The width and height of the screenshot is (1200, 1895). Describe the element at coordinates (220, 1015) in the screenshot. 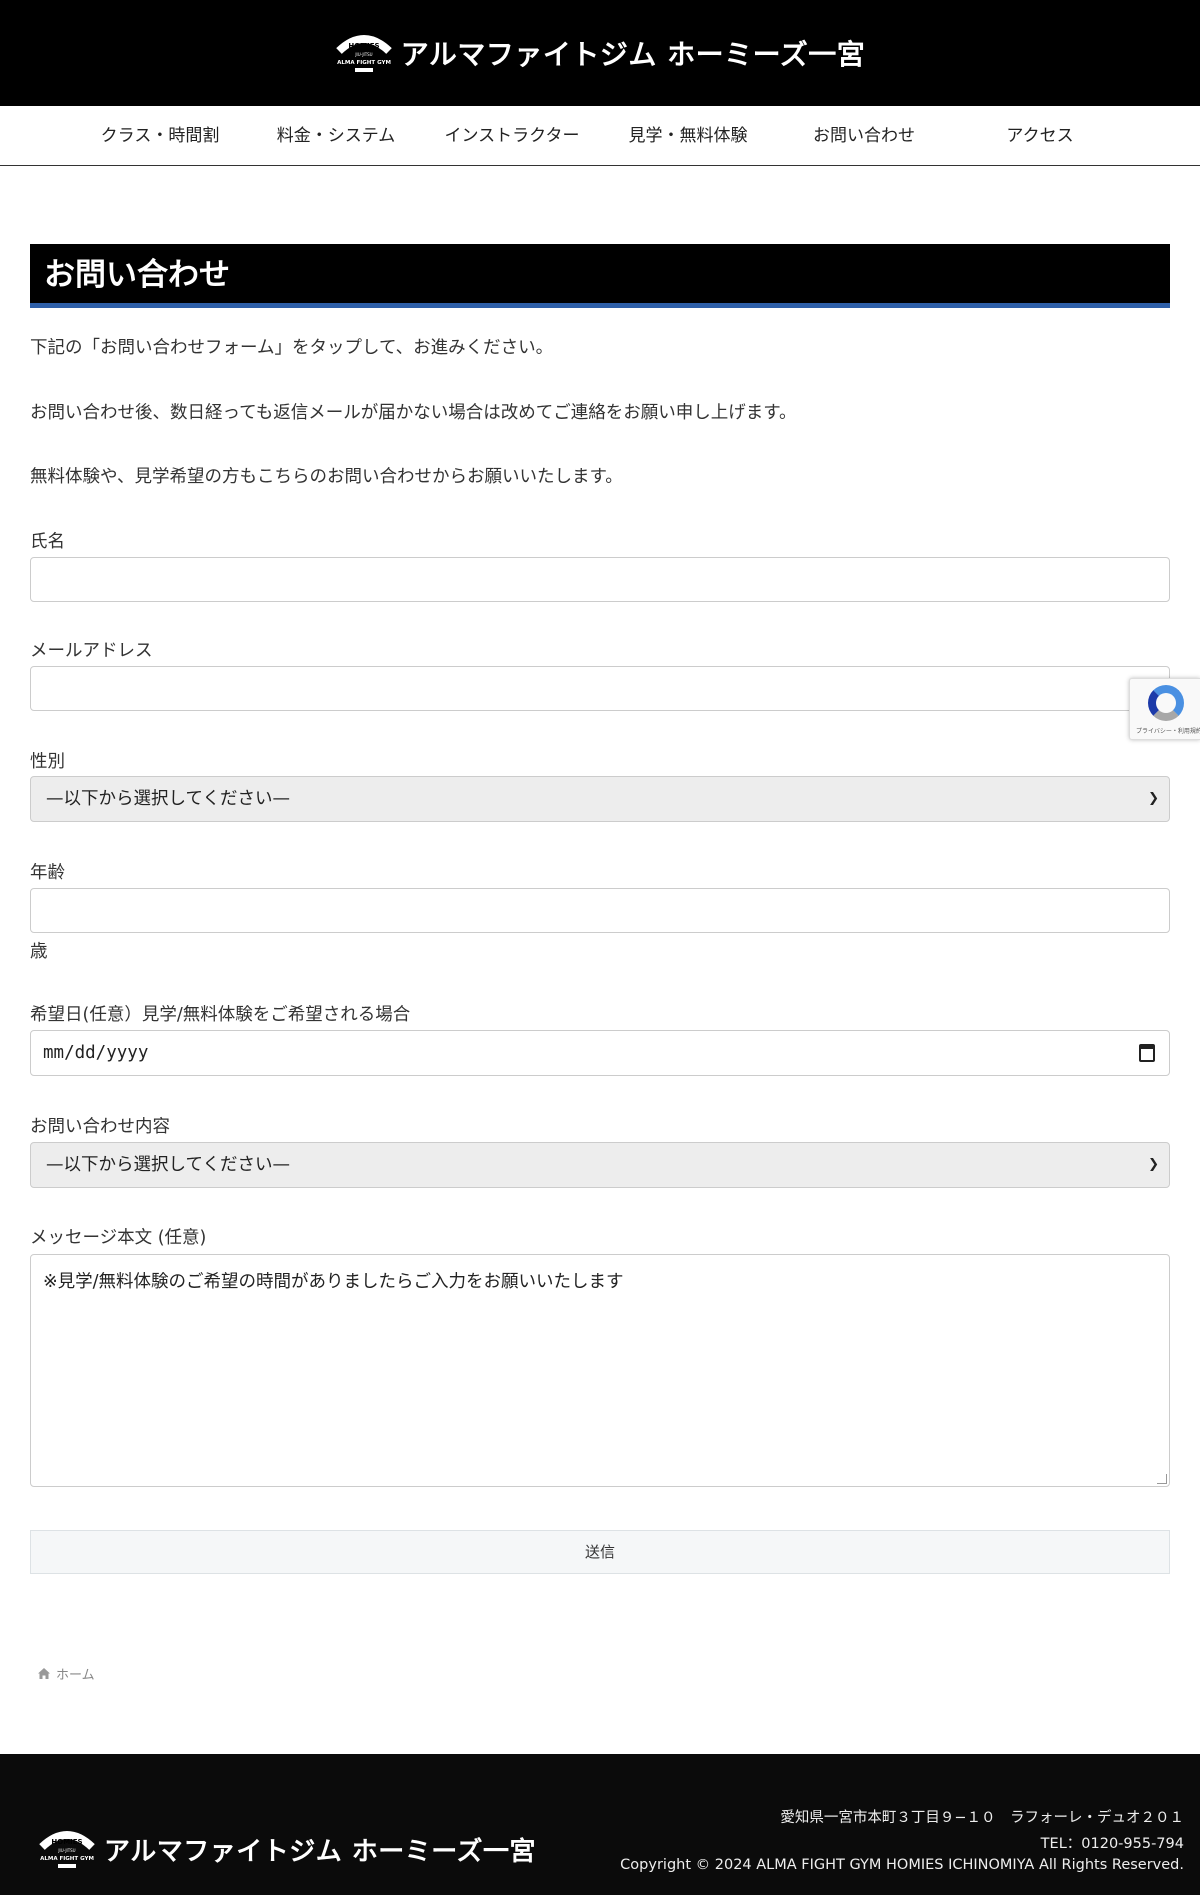

I see `date-label: 希望日(任意）見学/無料体験をご希望される場合` at that location.